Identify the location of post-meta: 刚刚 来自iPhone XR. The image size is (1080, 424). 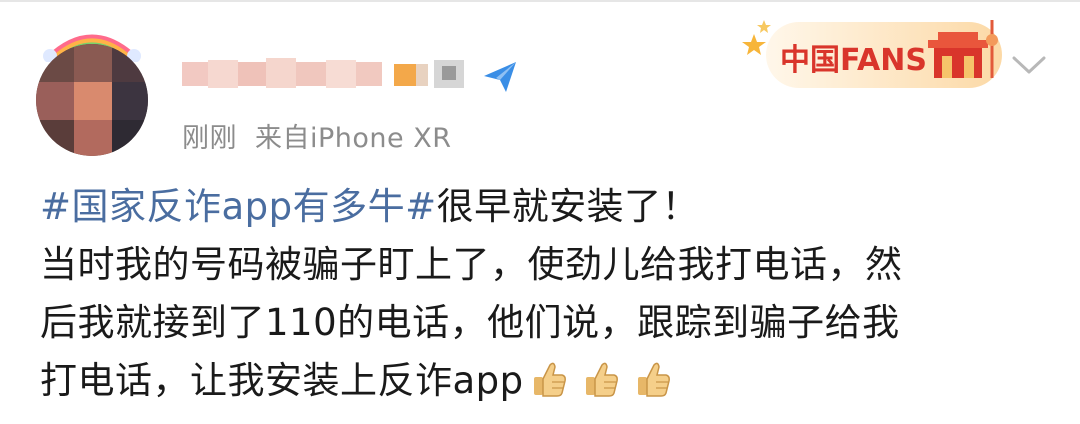
(316, 135).